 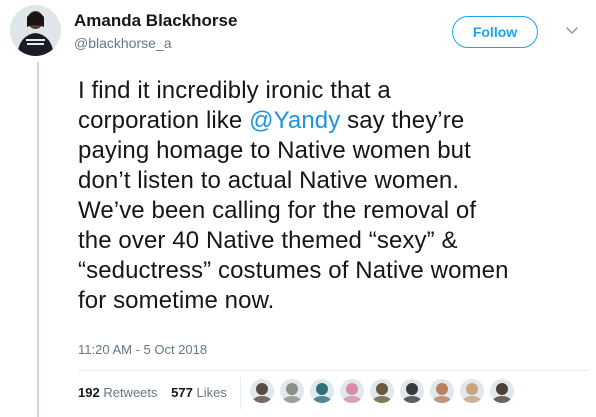 What do you see at coordinates (182, 392) in the screenshot?
I see `likes-count: 577` at bounding box center [182, 392].